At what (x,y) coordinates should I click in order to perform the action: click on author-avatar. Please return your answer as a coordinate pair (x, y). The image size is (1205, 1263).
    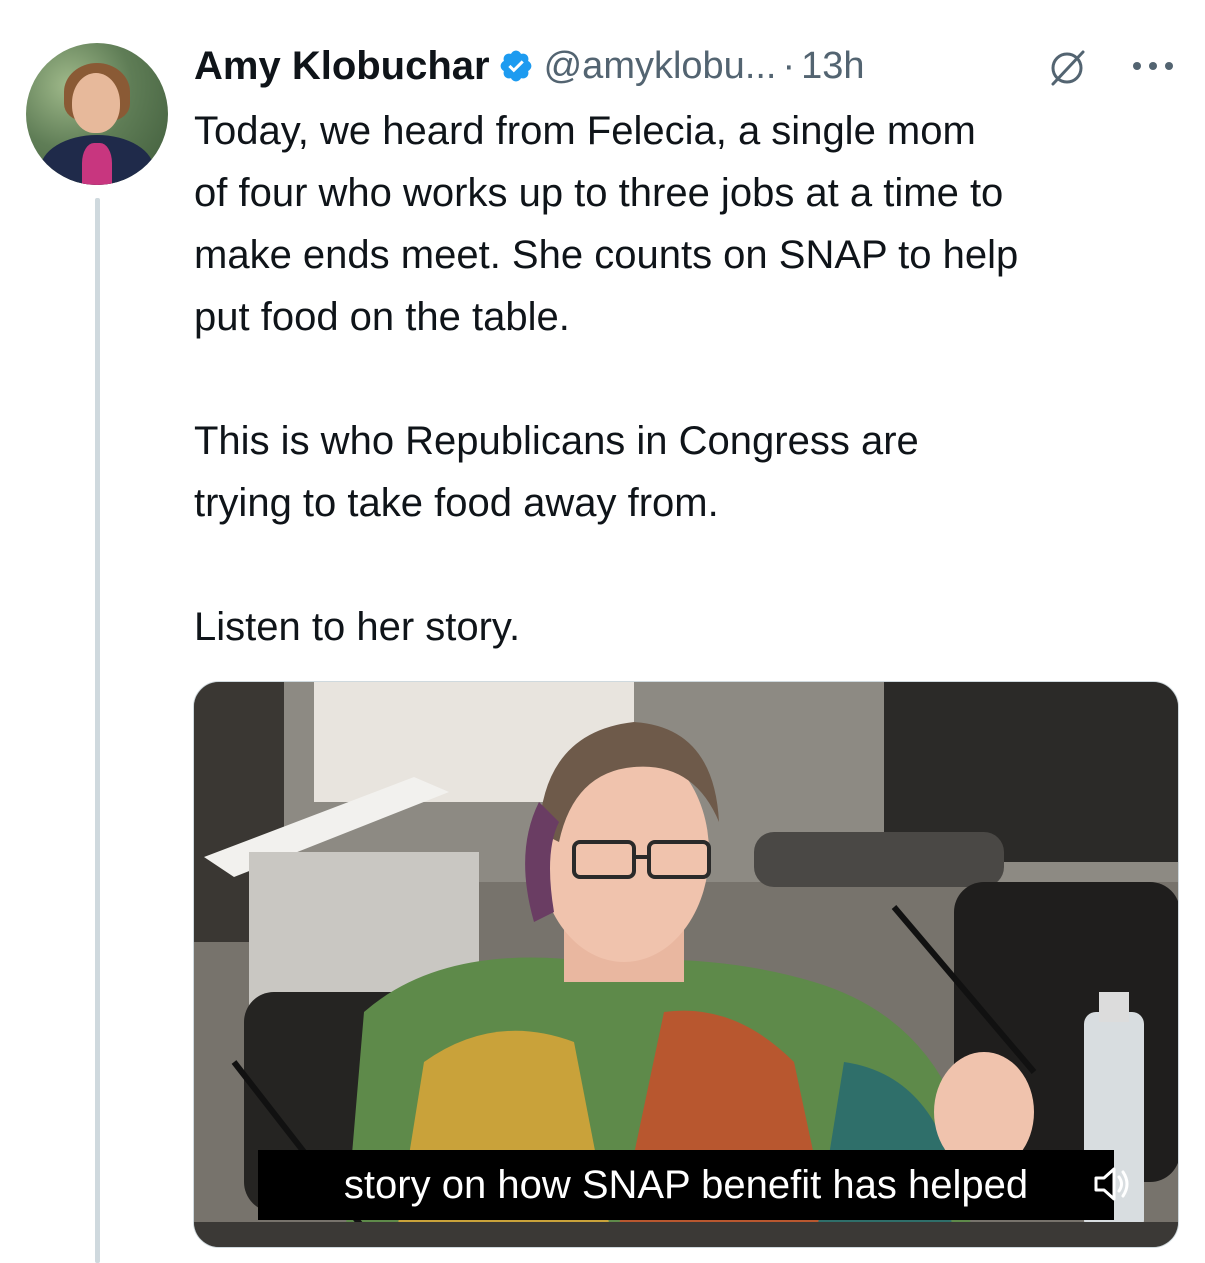
    Looking at the image, I should click on (97, 114).